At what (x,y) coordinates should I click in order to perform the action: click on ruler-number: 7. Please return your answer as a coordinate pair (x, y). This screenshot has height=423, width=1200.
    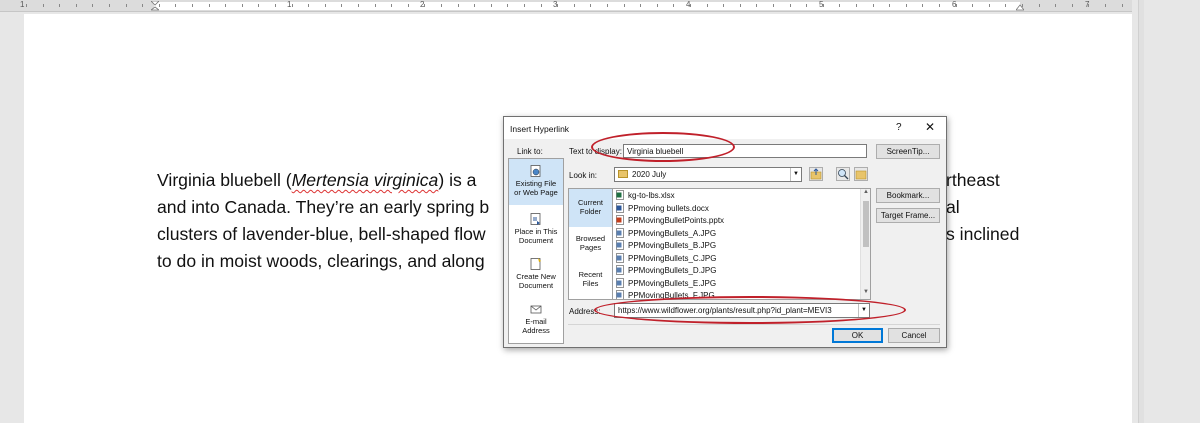
    Looking at the image, I should click on (1087, 4).